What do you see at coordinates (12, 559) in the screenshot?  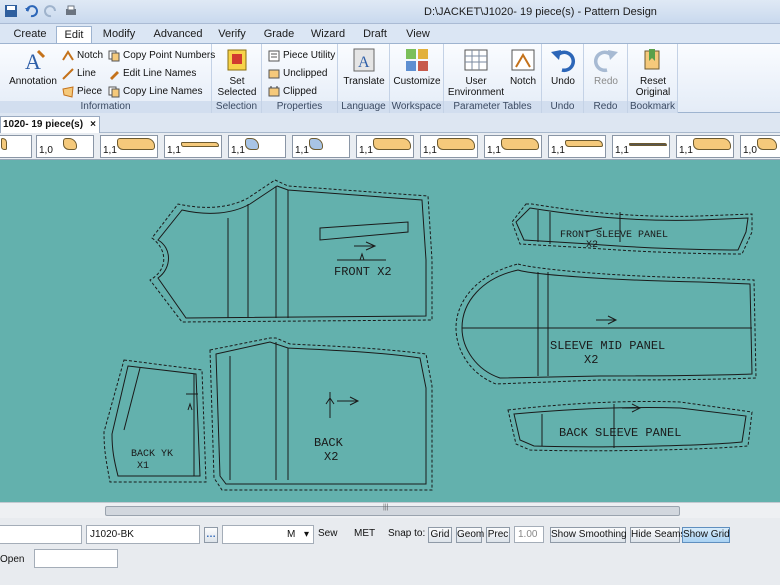 I see `open-label: Open` at bounding box center [12, 559].